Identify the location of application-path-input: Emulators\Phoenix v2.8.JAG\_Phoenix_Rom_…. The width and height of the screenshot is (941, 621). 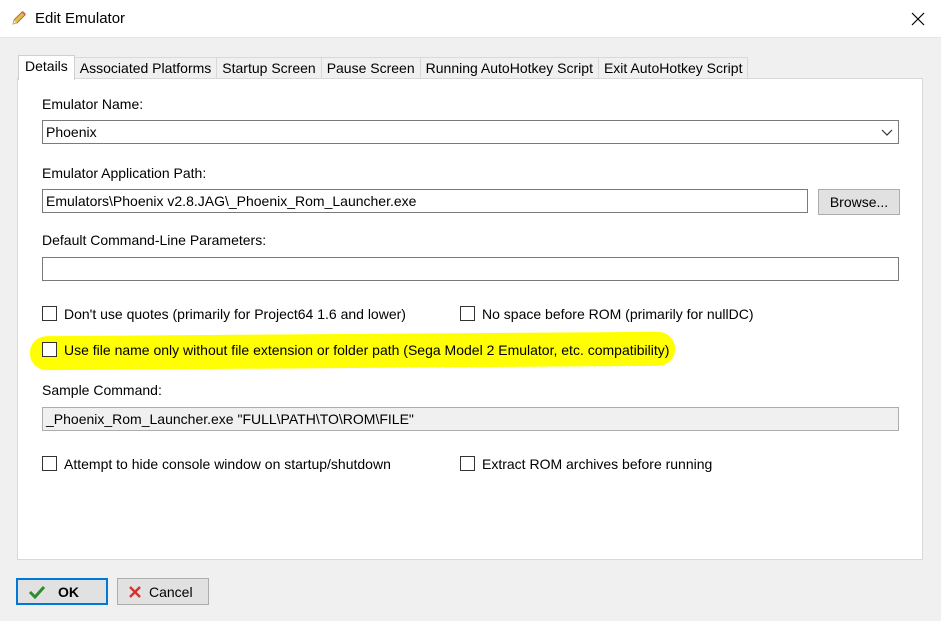
(425, 201).